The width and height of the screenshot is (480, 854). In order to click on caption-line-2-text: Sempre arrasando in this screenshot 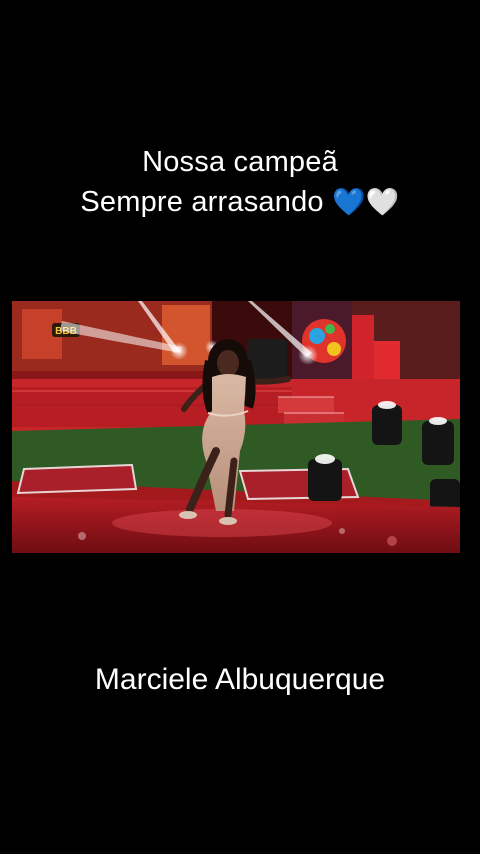, I will do `click(206, 202)`.